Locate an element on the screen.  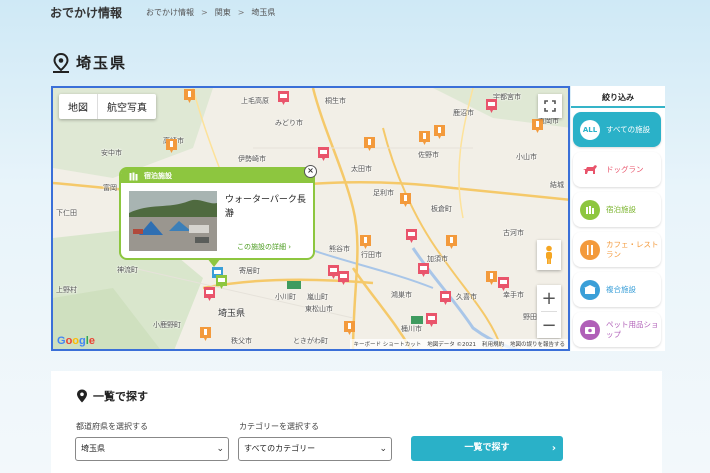
filter-label: カフェ・レストラン is located at coordinates (632, 249).